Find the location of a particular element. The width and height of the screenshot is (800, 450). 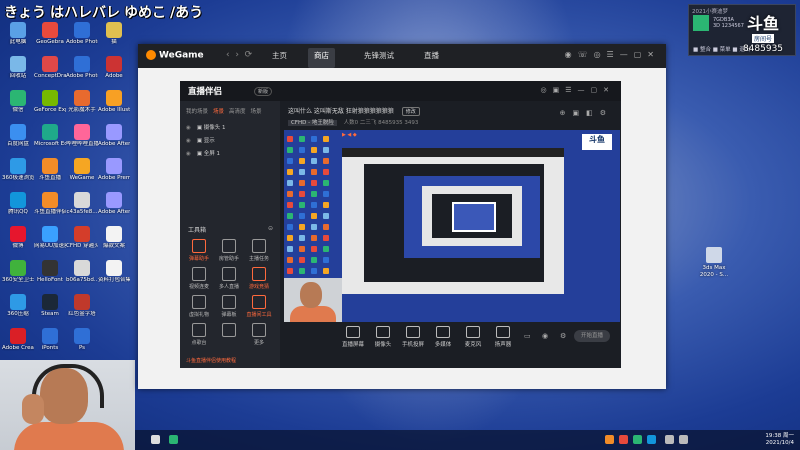

desktop-icon: 爆款文案 is located at coordinates (114, 237).